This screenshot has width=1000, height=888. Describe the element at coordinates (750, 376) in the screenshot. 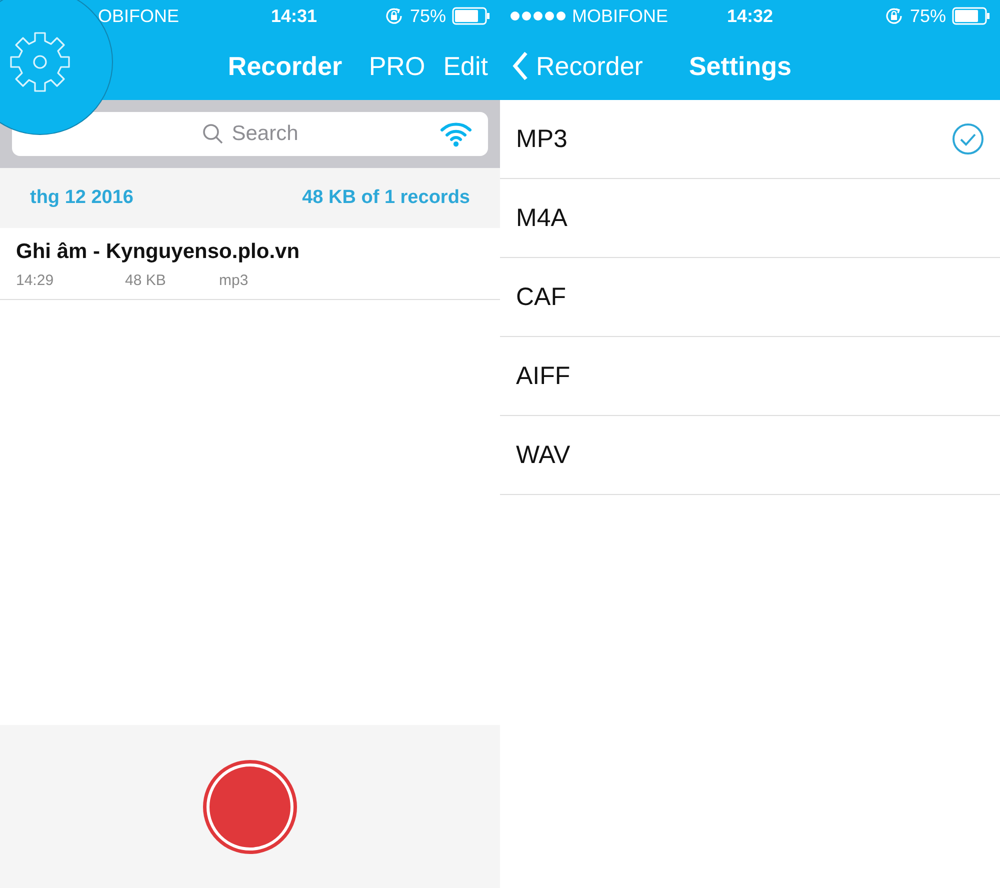

I see `format-option: AIFF` at that location.